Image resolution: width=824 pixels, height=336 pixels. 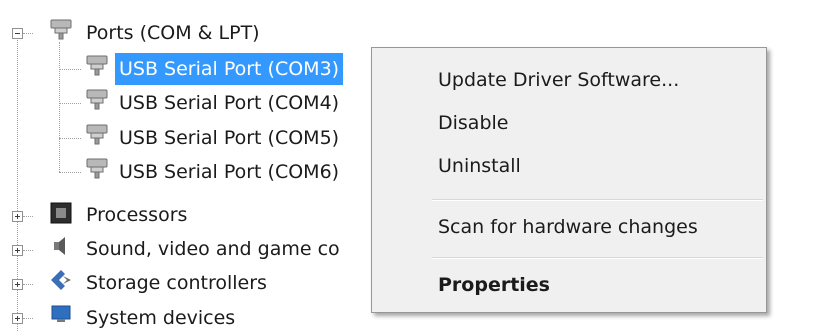 What do you see at coordinates (61, 213) in the screenshot?
I see `processor-icon` at bounding box center [61, 213].